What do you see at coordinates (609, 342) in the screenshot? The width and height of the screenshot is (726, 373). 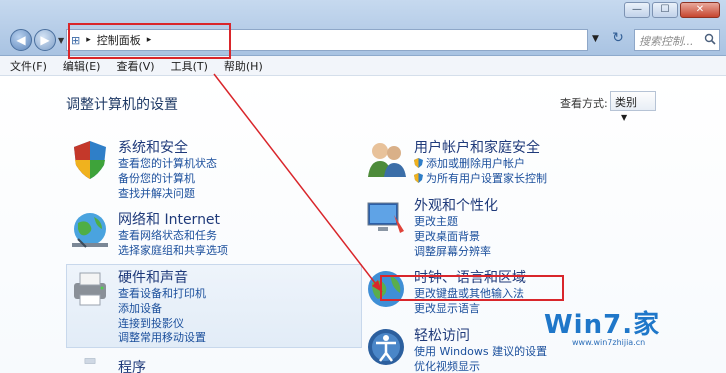 I see `watermark-url: www.win7zhijia.cn` at bounding box center [609, 342].